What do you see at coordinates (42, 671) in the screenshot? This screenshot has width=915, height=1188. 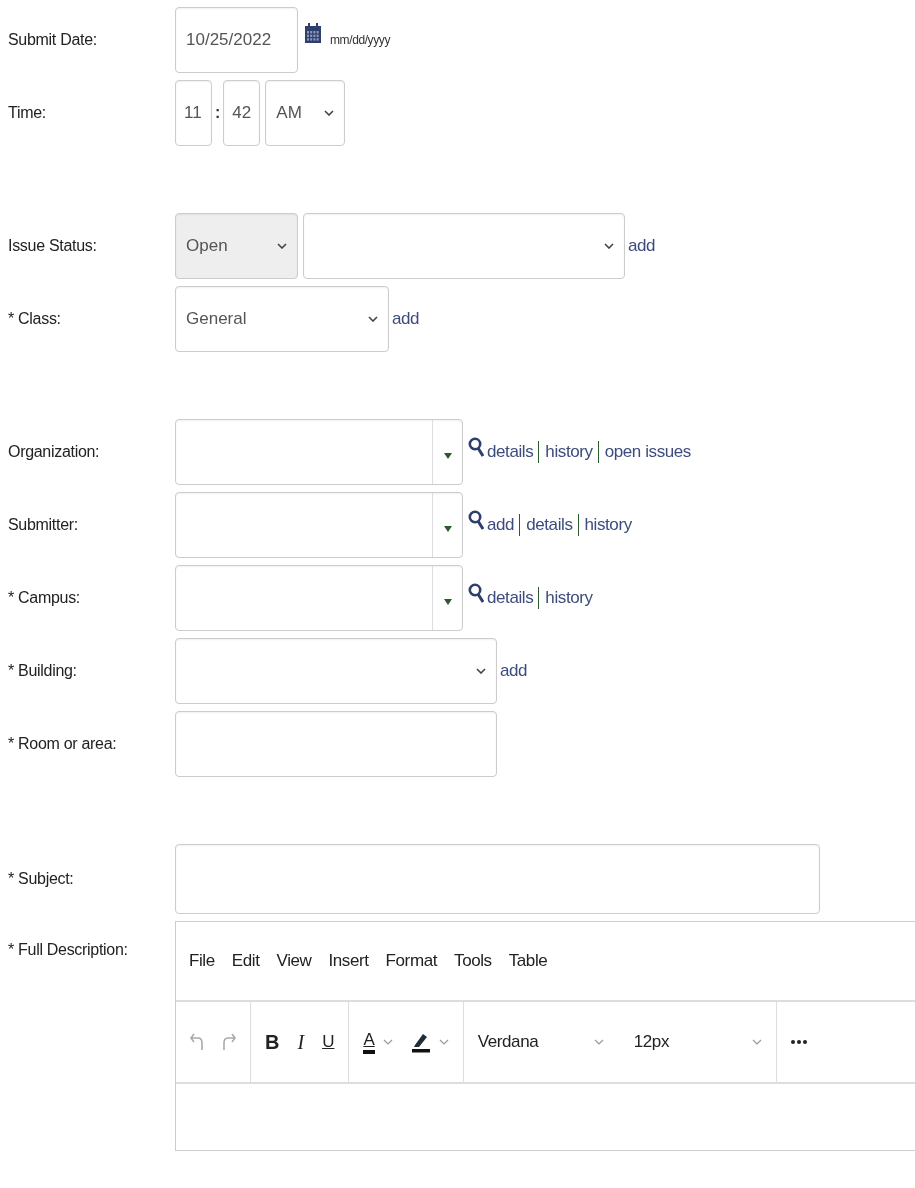 I see `field-label: * Building:` at bounding box center [42, 671].